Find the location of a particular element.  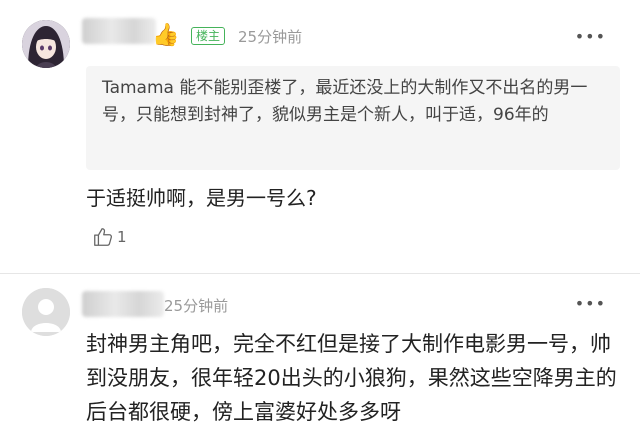

default-avatar-icon is located at coordinates (46, 312).